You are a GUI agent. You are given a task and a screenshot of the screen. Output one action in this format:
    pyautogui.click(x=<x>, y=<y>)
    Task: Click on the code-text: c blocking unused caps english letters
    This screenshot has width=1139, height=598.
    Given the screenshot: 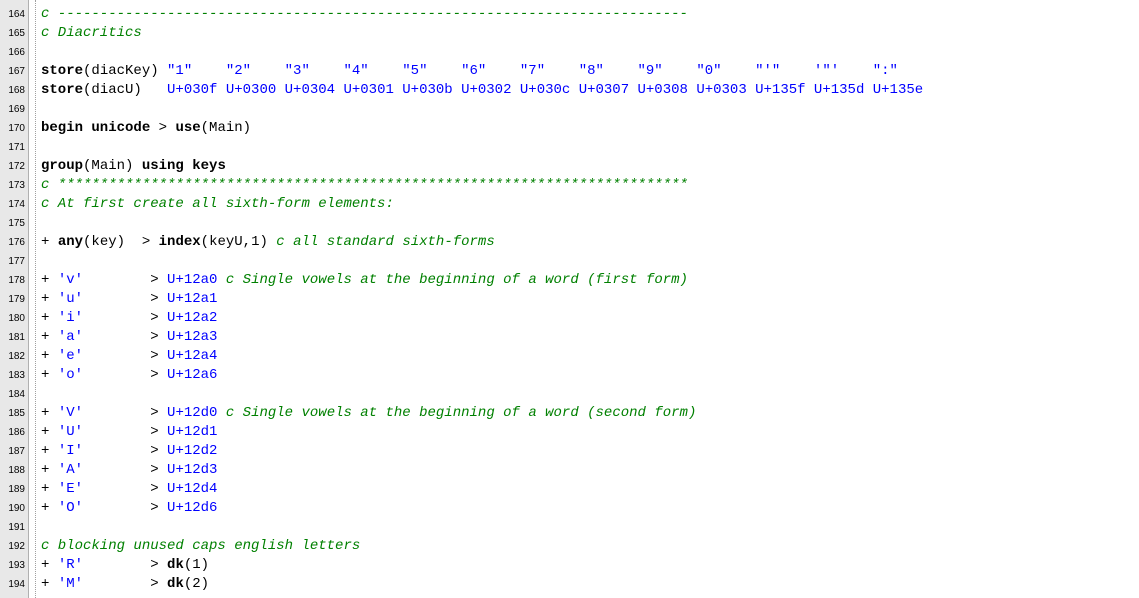 What is the action you would take?
    pyautogui.click(x=200, y=546)
    